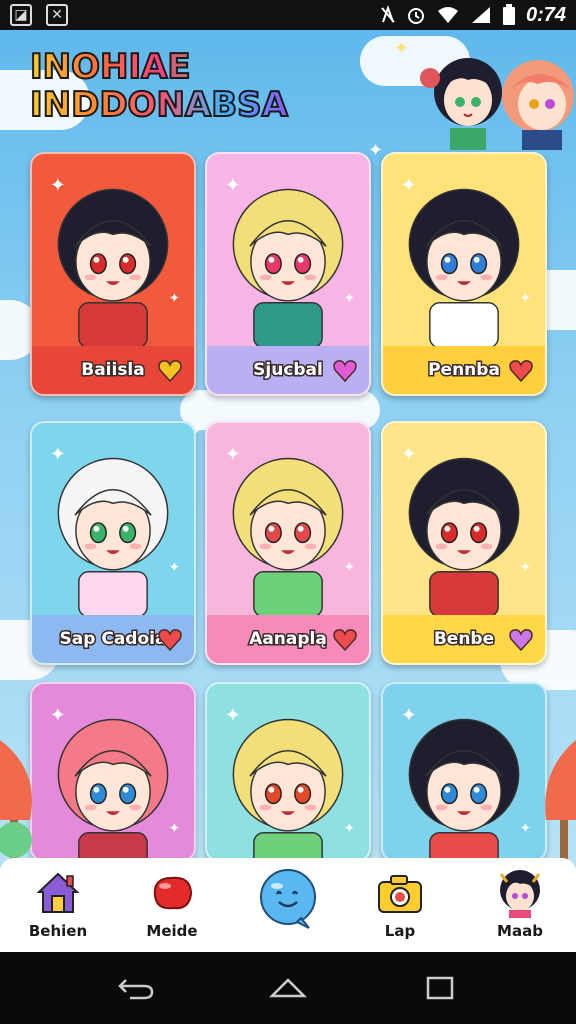 Image resolution: width=576 pixels, height=1024 pixels. Describe the element at coordinates (288, 15) in the screenshot. I see `status-bar: ◪ ✕ 0:74` at that location.